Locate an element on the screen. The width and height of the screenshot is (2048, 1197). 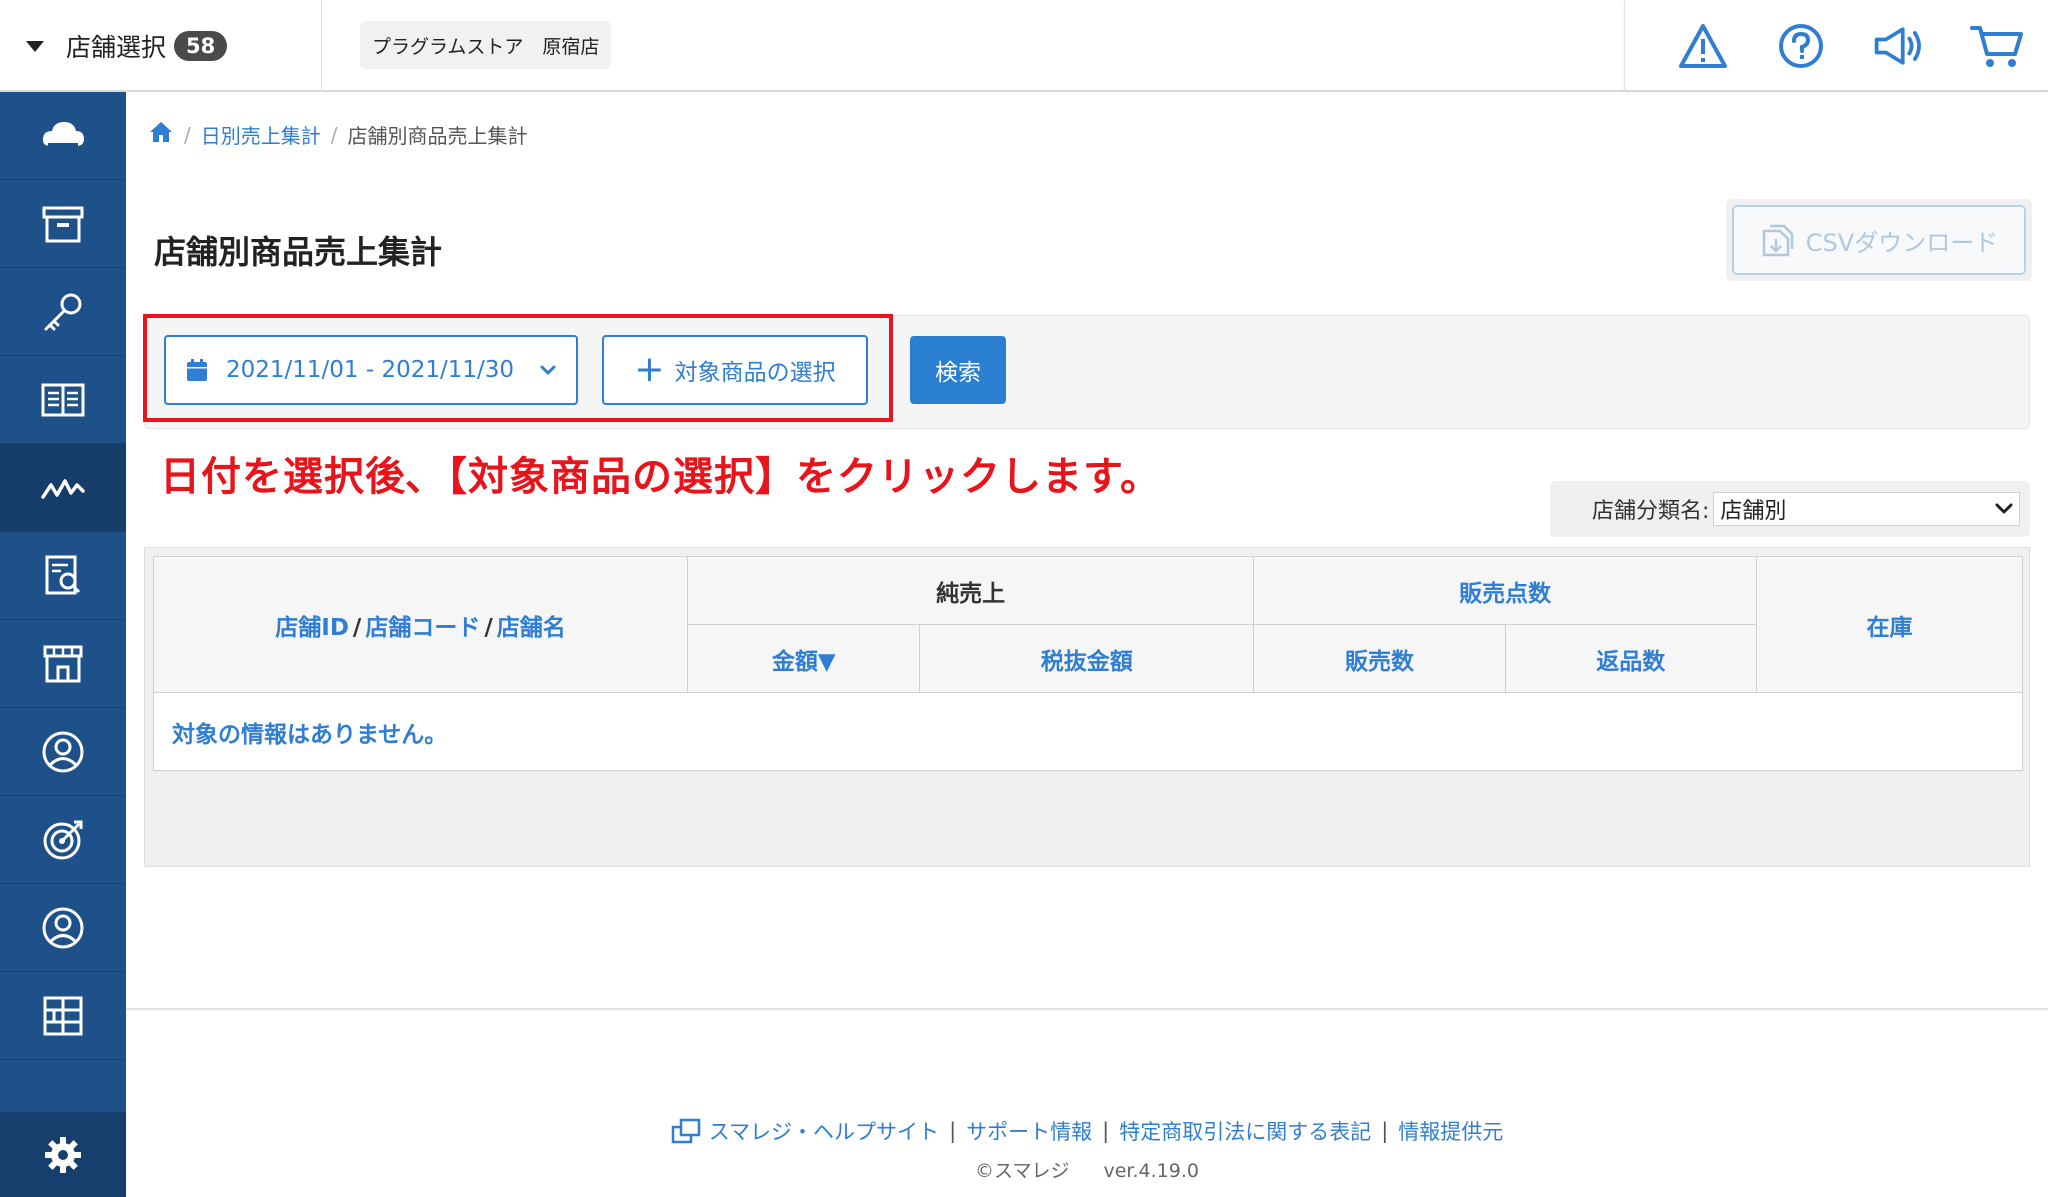
archive-box-icon is located at coordinates (63, 224).